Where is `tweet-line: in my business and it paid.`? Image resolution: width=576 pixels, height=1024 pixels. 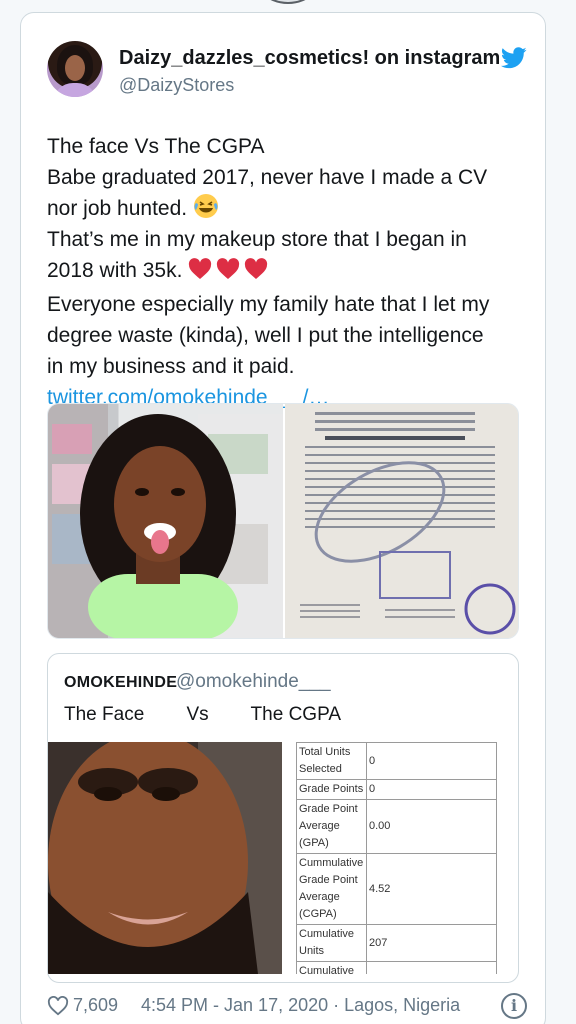 tweet-line: in my business and it paid. is located at coordinates (171, 366).